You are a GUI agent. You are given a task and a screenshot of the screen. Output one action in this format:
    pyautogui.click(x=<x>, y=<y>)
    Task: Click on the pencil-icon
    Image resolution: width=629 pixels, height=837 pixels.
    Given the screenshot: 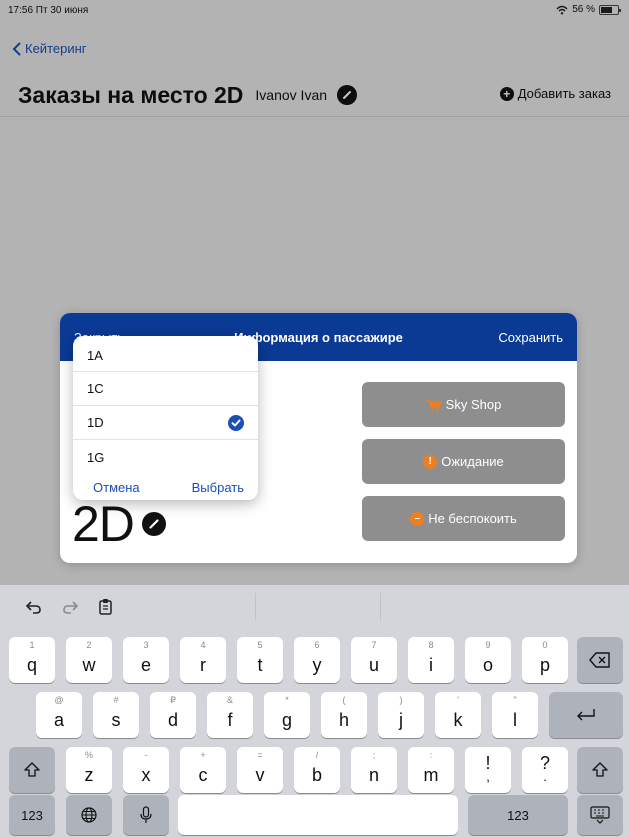 What is the action you would take?
    pyautogui.click(x=154, y=524)
    